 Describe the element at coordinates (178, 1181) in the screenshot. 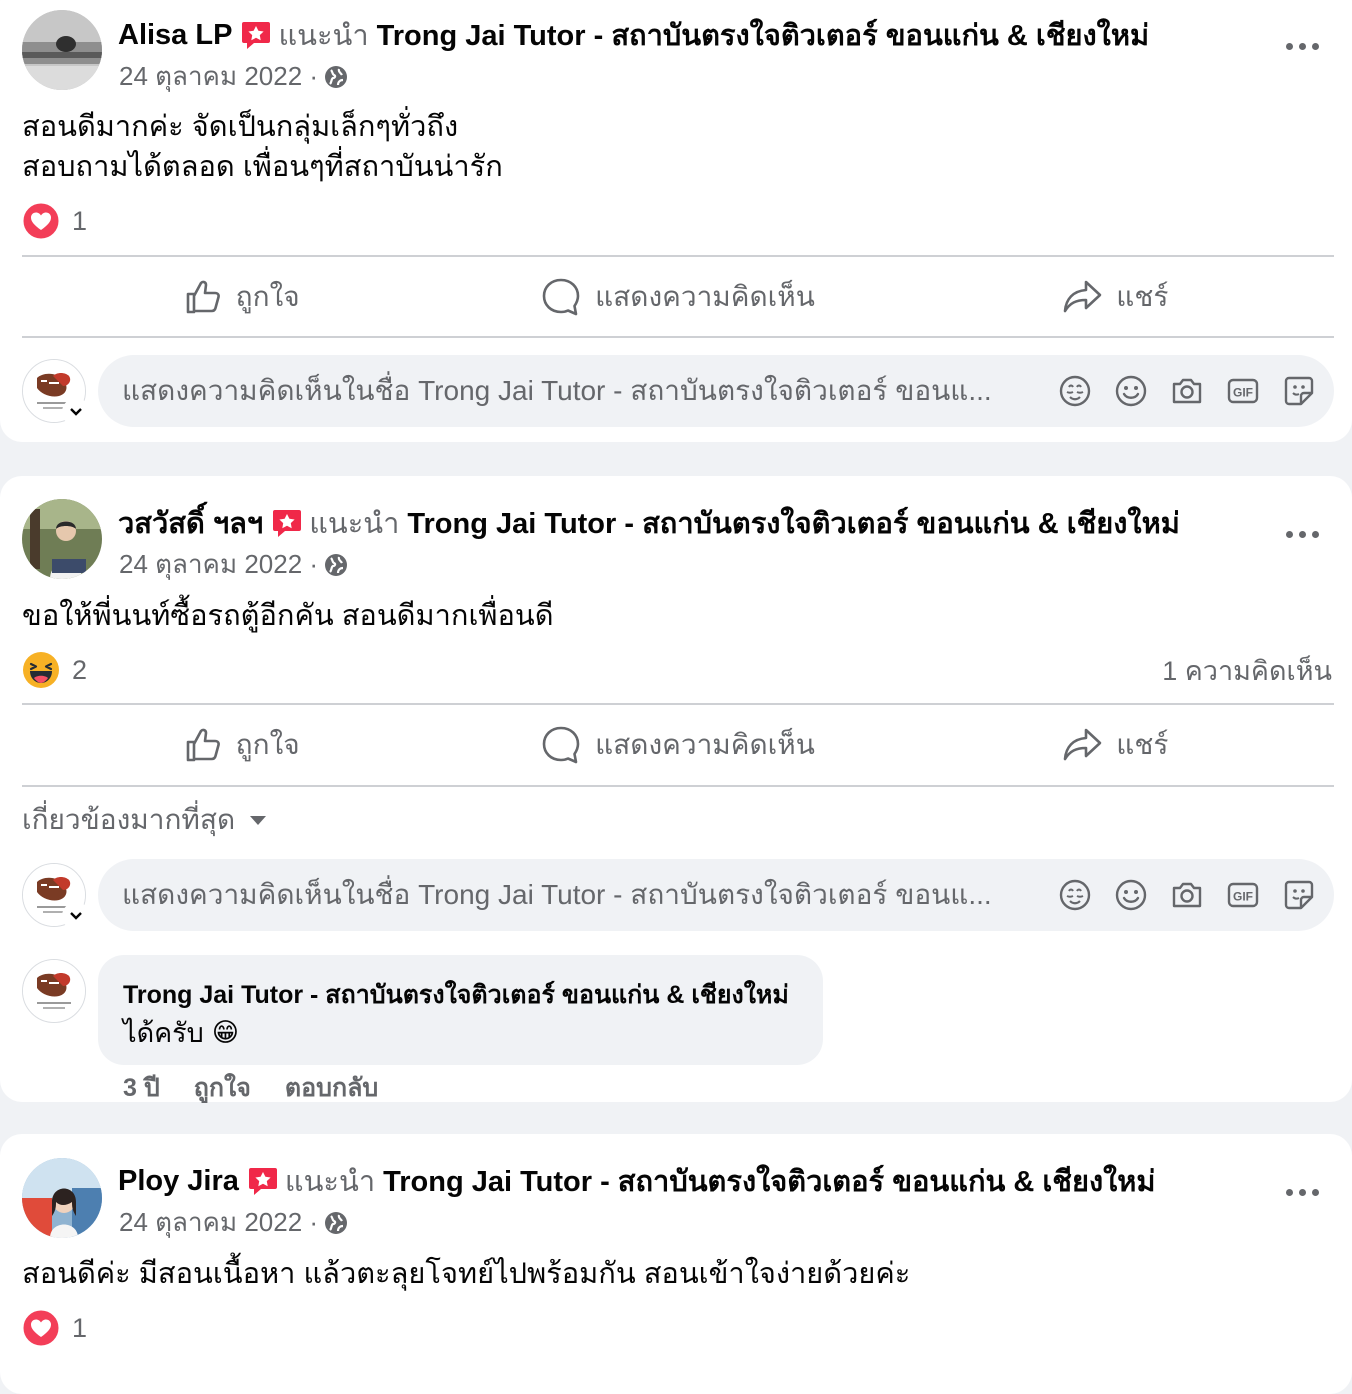

I see `author-name: Ploy Jira` at that location.